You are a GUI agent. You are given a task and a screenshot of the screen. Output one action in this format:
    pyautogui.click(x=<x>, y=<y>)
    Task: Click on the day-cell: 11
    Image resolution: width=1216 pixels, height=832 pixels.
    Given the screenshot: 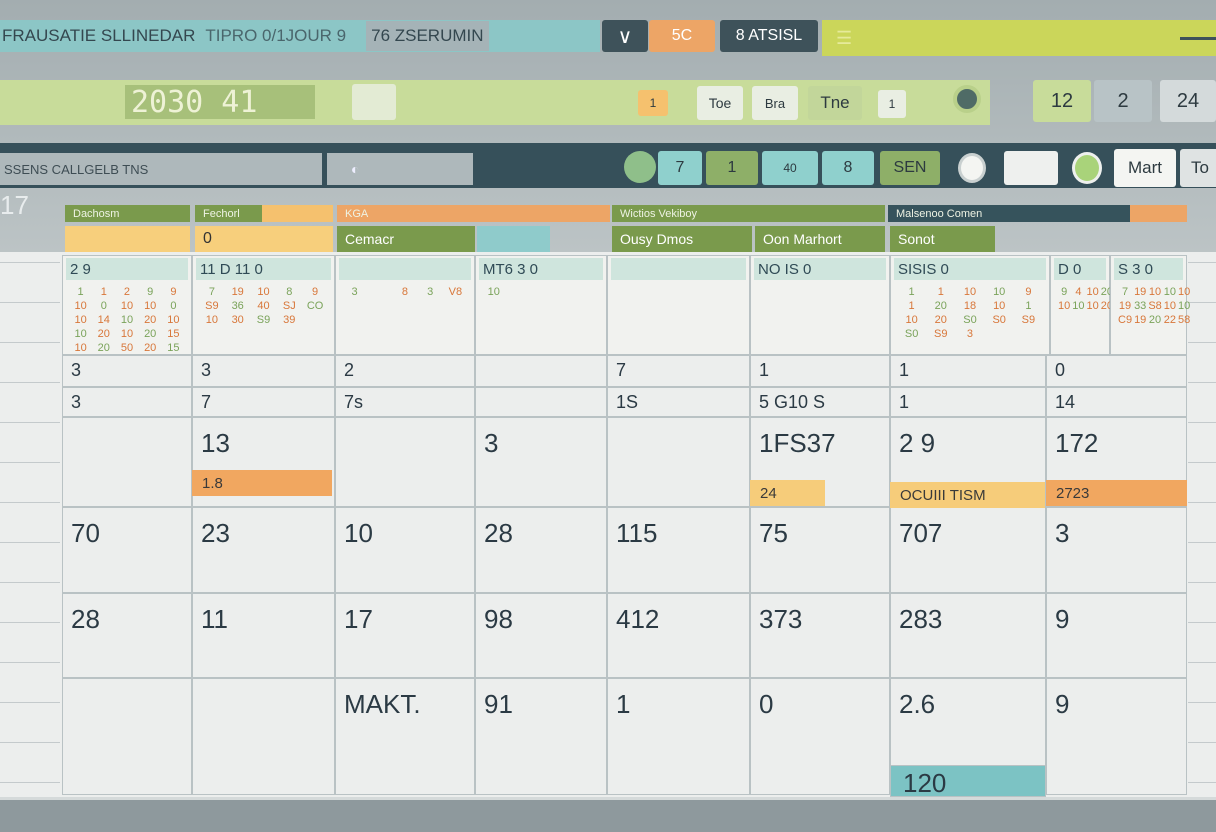 What is the action you would take?
    pyautogui.click(x=263, y=635)
    